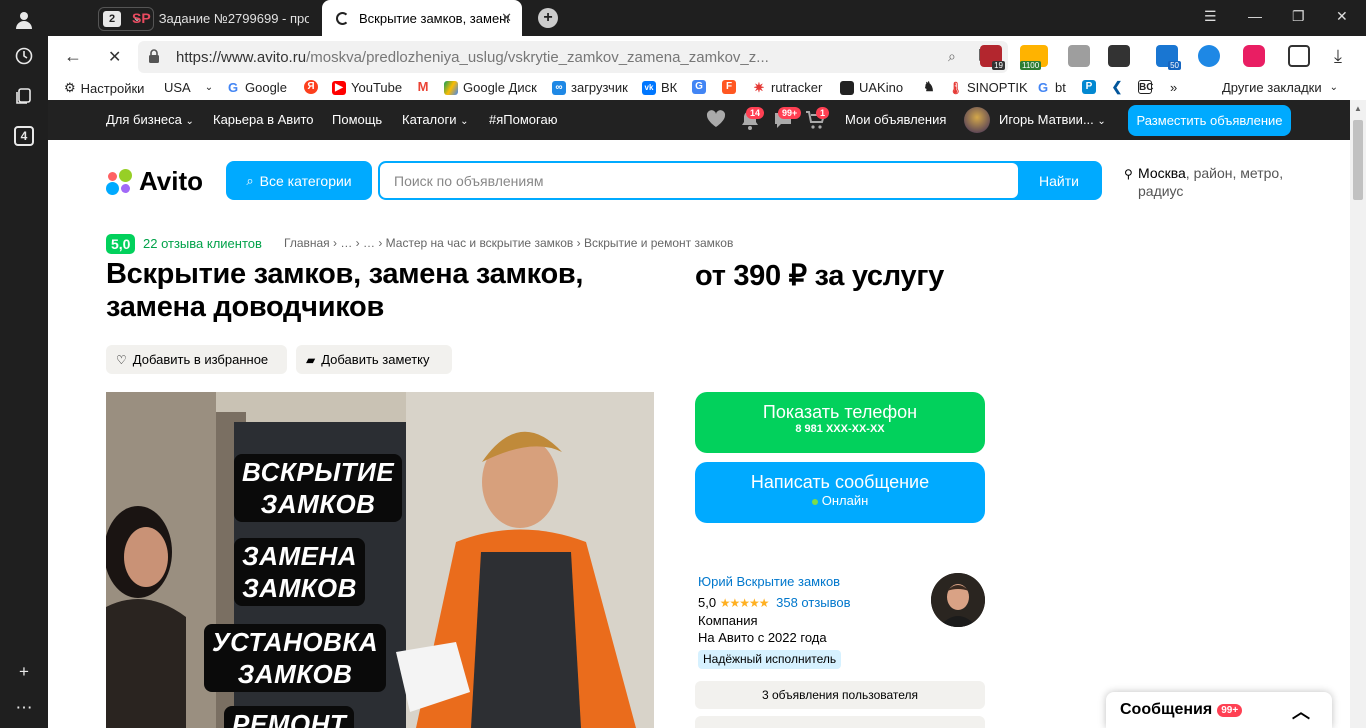 Image resolution: width=1366 pixels, height=728 pixels. I want to click on chevron-up-icon: ︿, so click(1301, 711).